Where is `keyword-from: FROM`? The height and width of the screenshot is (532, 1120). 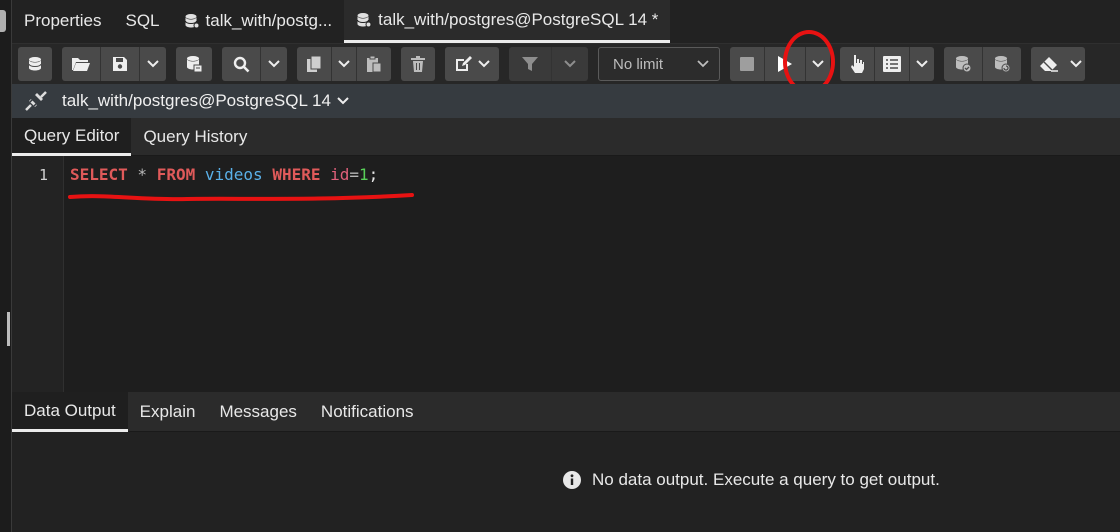 keyword-from: FROM is located at coordinates (176, 174).